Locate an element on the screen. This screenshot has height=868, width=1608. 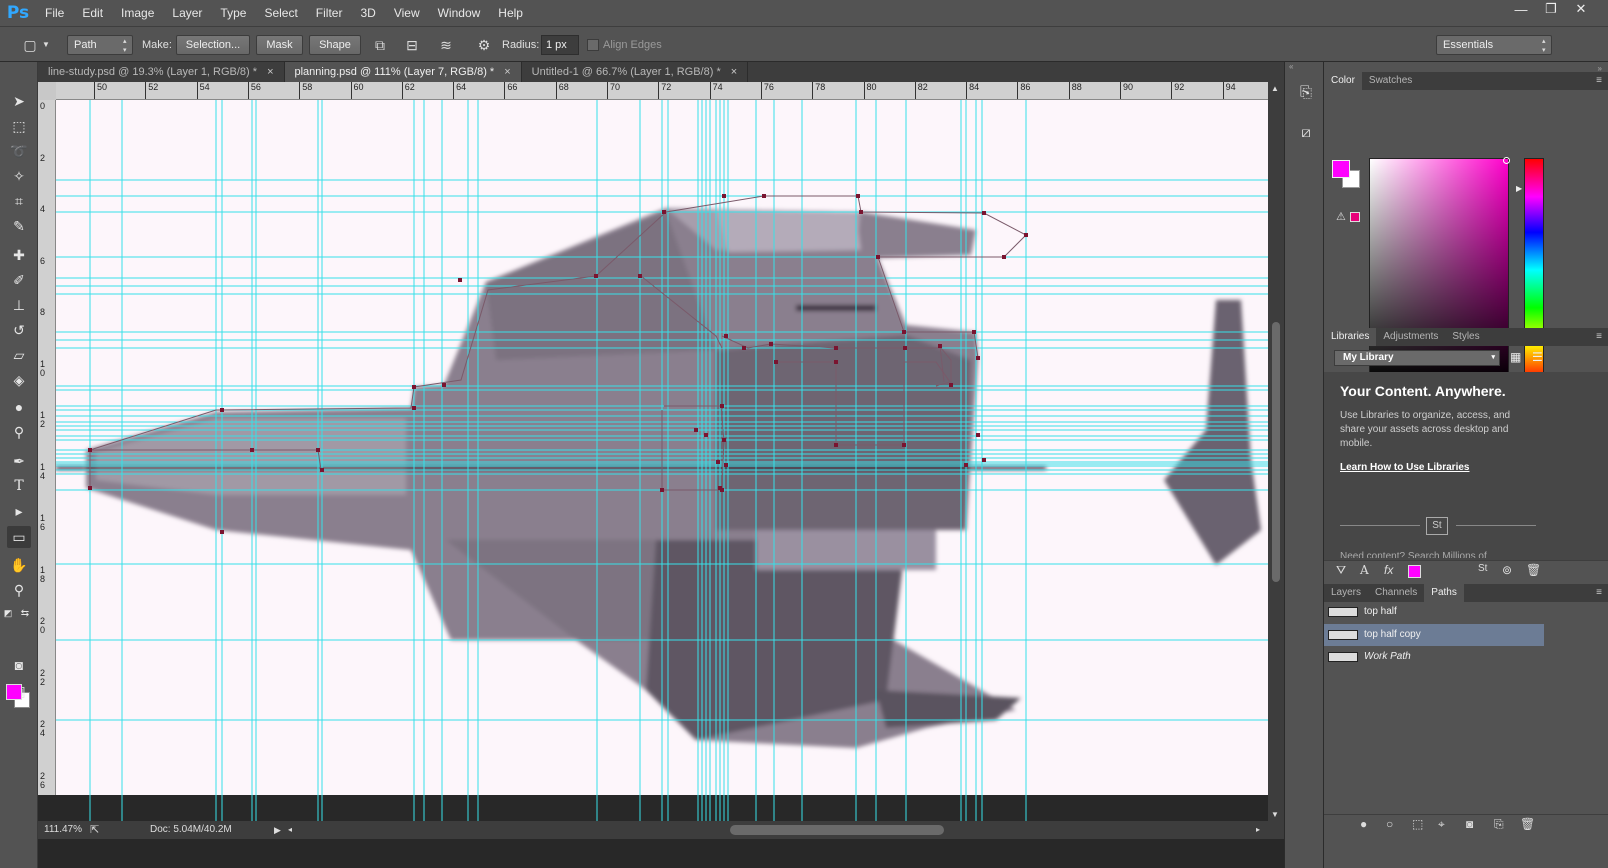
color-picker-cursor is located at coordinates (1506, 160).